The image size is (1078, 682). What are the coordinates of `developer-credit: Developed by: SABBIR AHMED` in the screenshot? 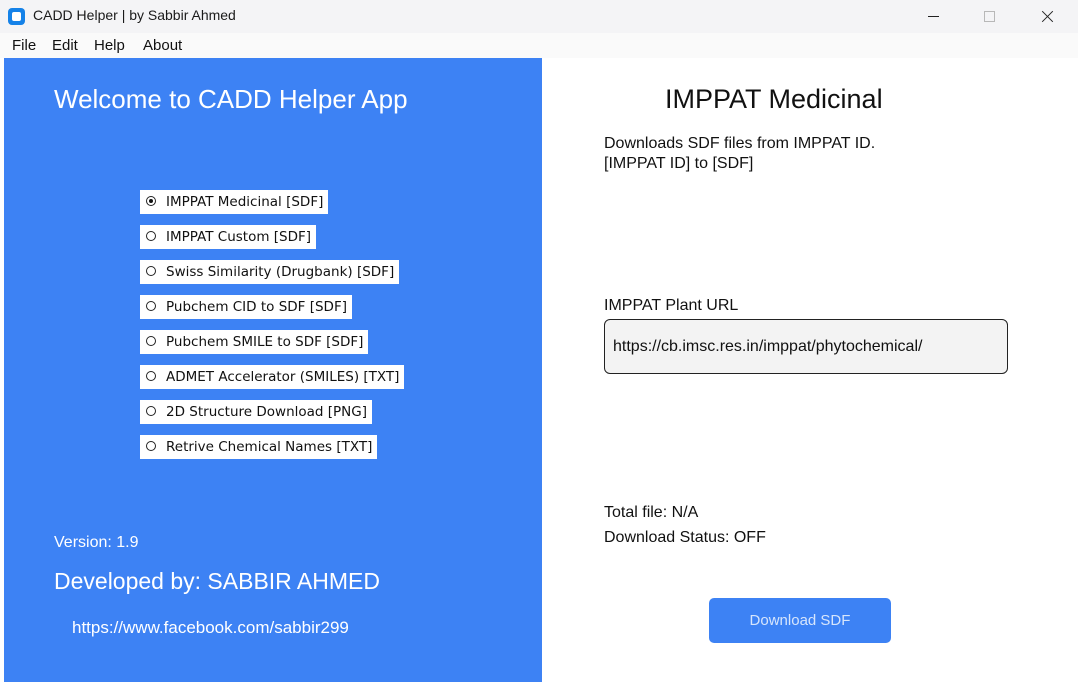 It's located at (217, 581).